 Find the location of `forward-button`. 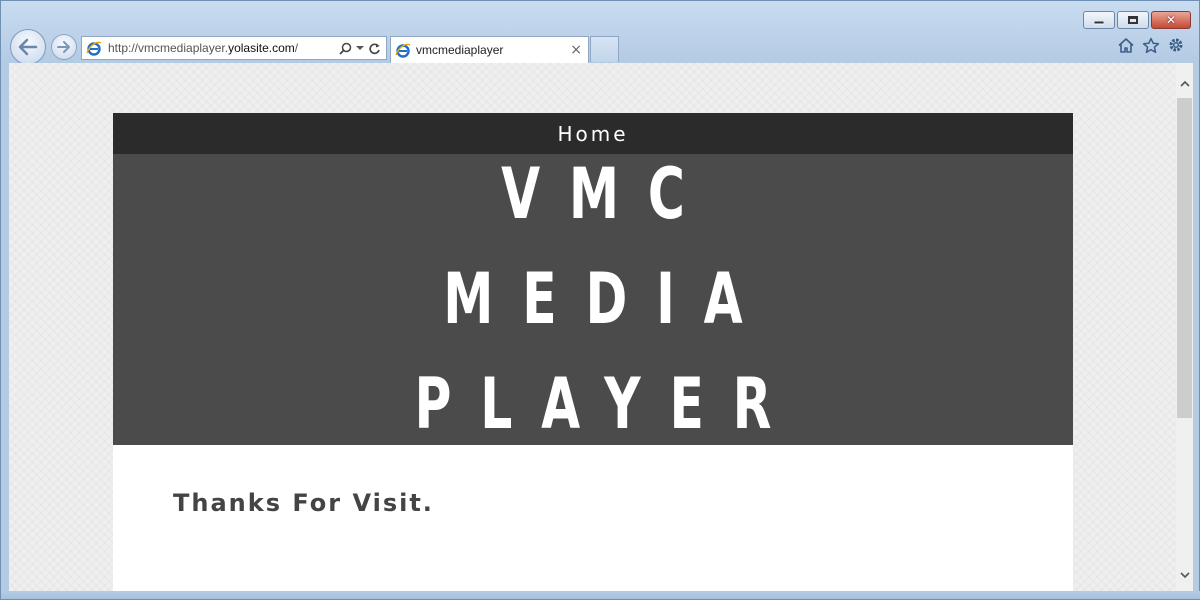

forward-button is located at coordinates (64, 47).